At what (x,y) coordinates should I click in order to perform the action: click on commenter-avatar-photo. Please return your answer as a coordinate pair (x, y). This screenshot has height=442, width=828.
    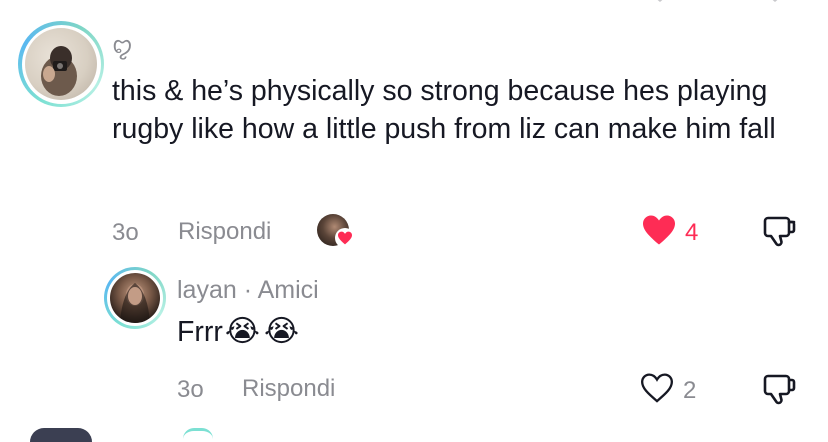
    Looking at the image, I should click on (61, 64).